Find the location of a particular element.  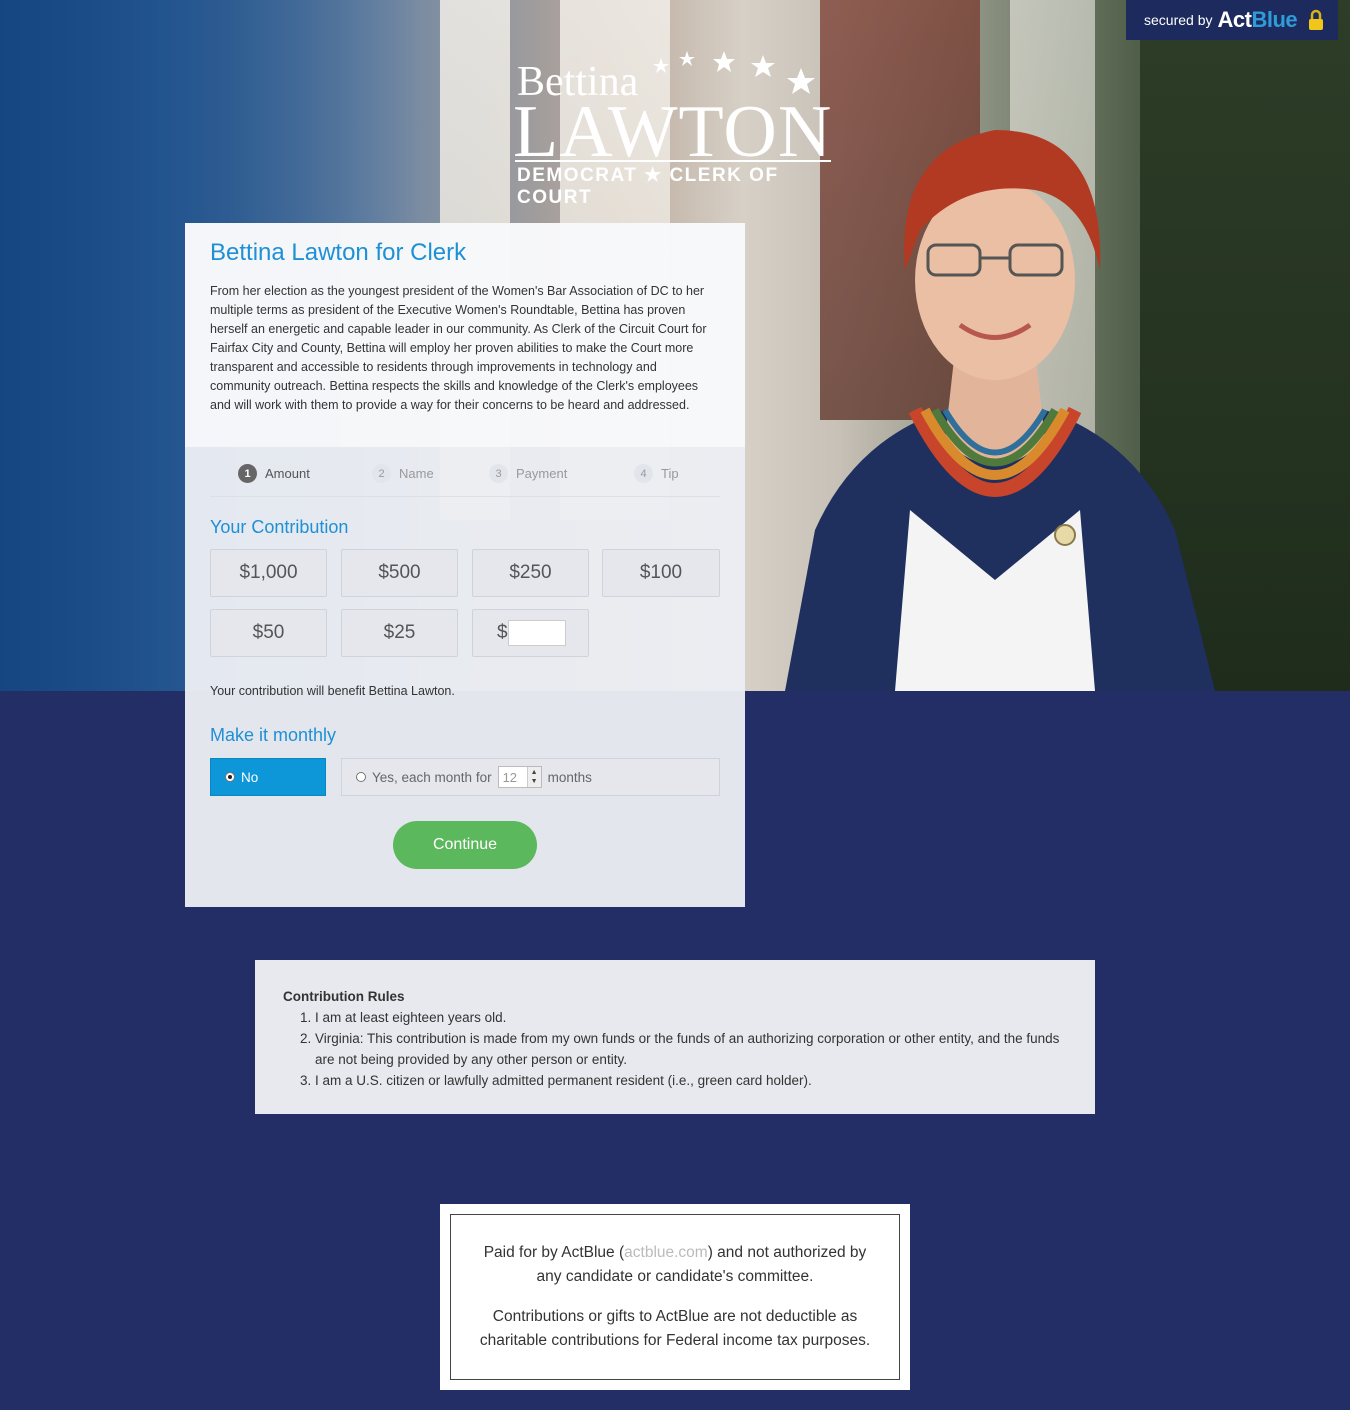

secured-label: secured by is located at coordinates (1178, 20).